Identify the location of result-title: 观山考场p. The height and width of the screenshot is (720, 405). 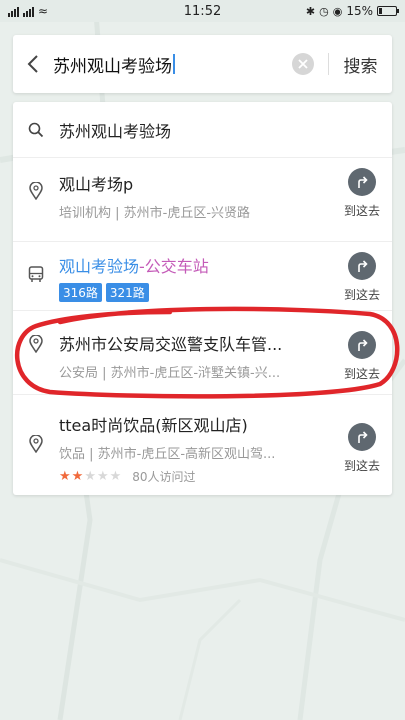
(96, 184).